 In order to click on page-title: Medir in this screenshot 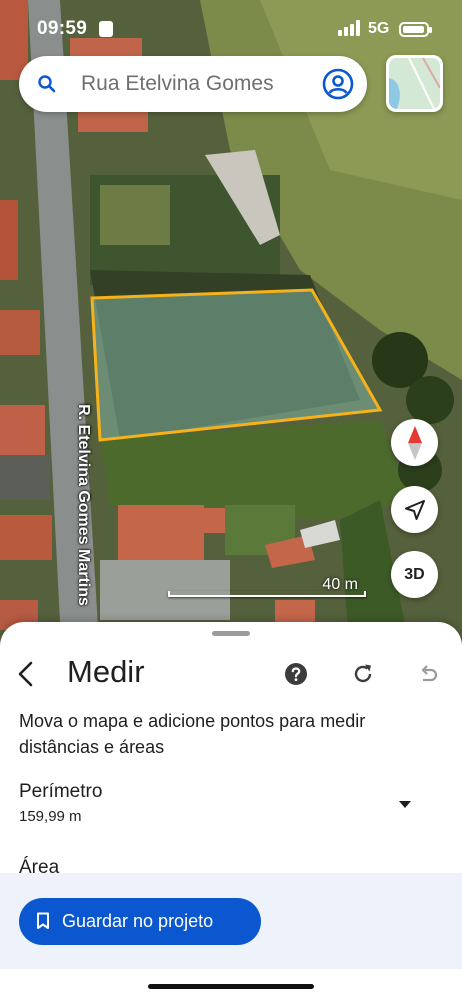, I will do `click(106, 671)`.